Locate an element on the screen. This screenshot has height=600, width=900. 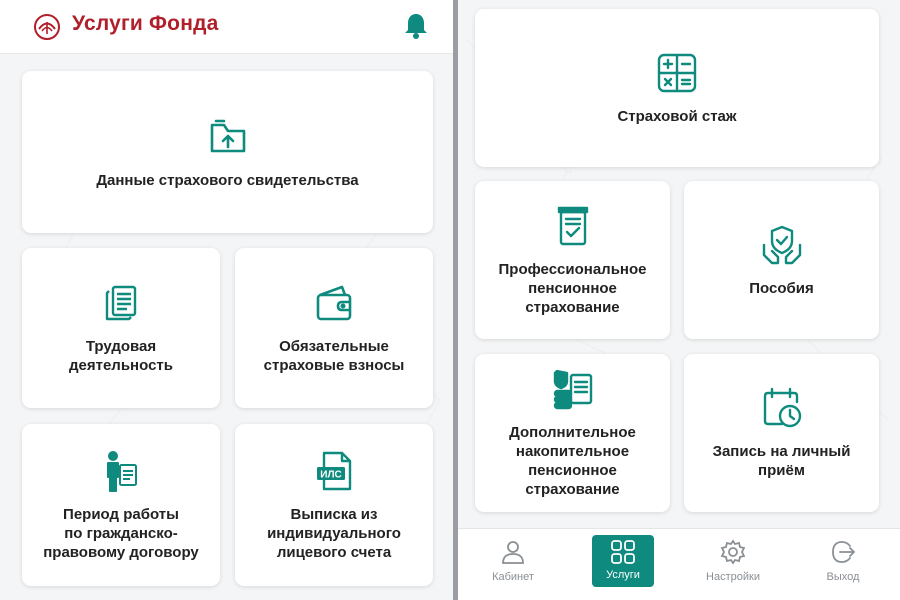
card-label: Запись на личный приём is located at coordinates (781, 461).